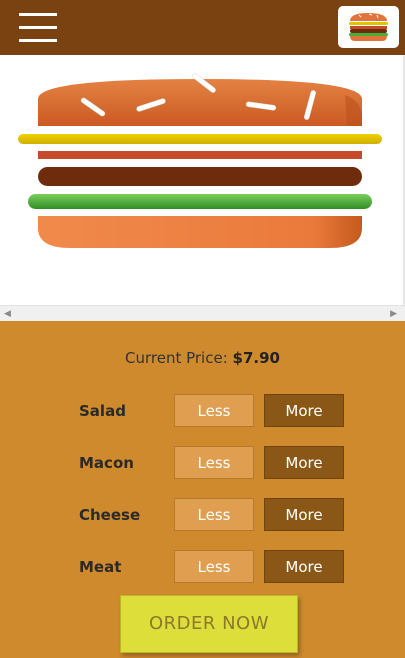  Describe the element at coordinates (200, 176) in the screenshot. I see `meat-layer` at that location.